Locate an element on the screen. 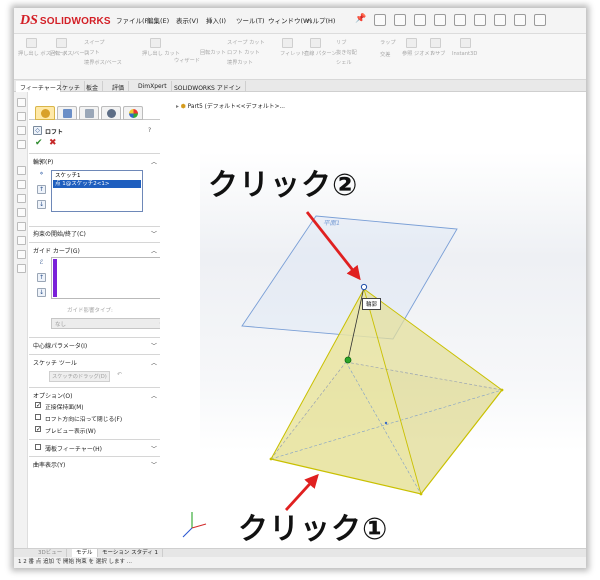 The height and width of the screenshot is (580, 600). undo-icon is located at coordinates (460, 20).